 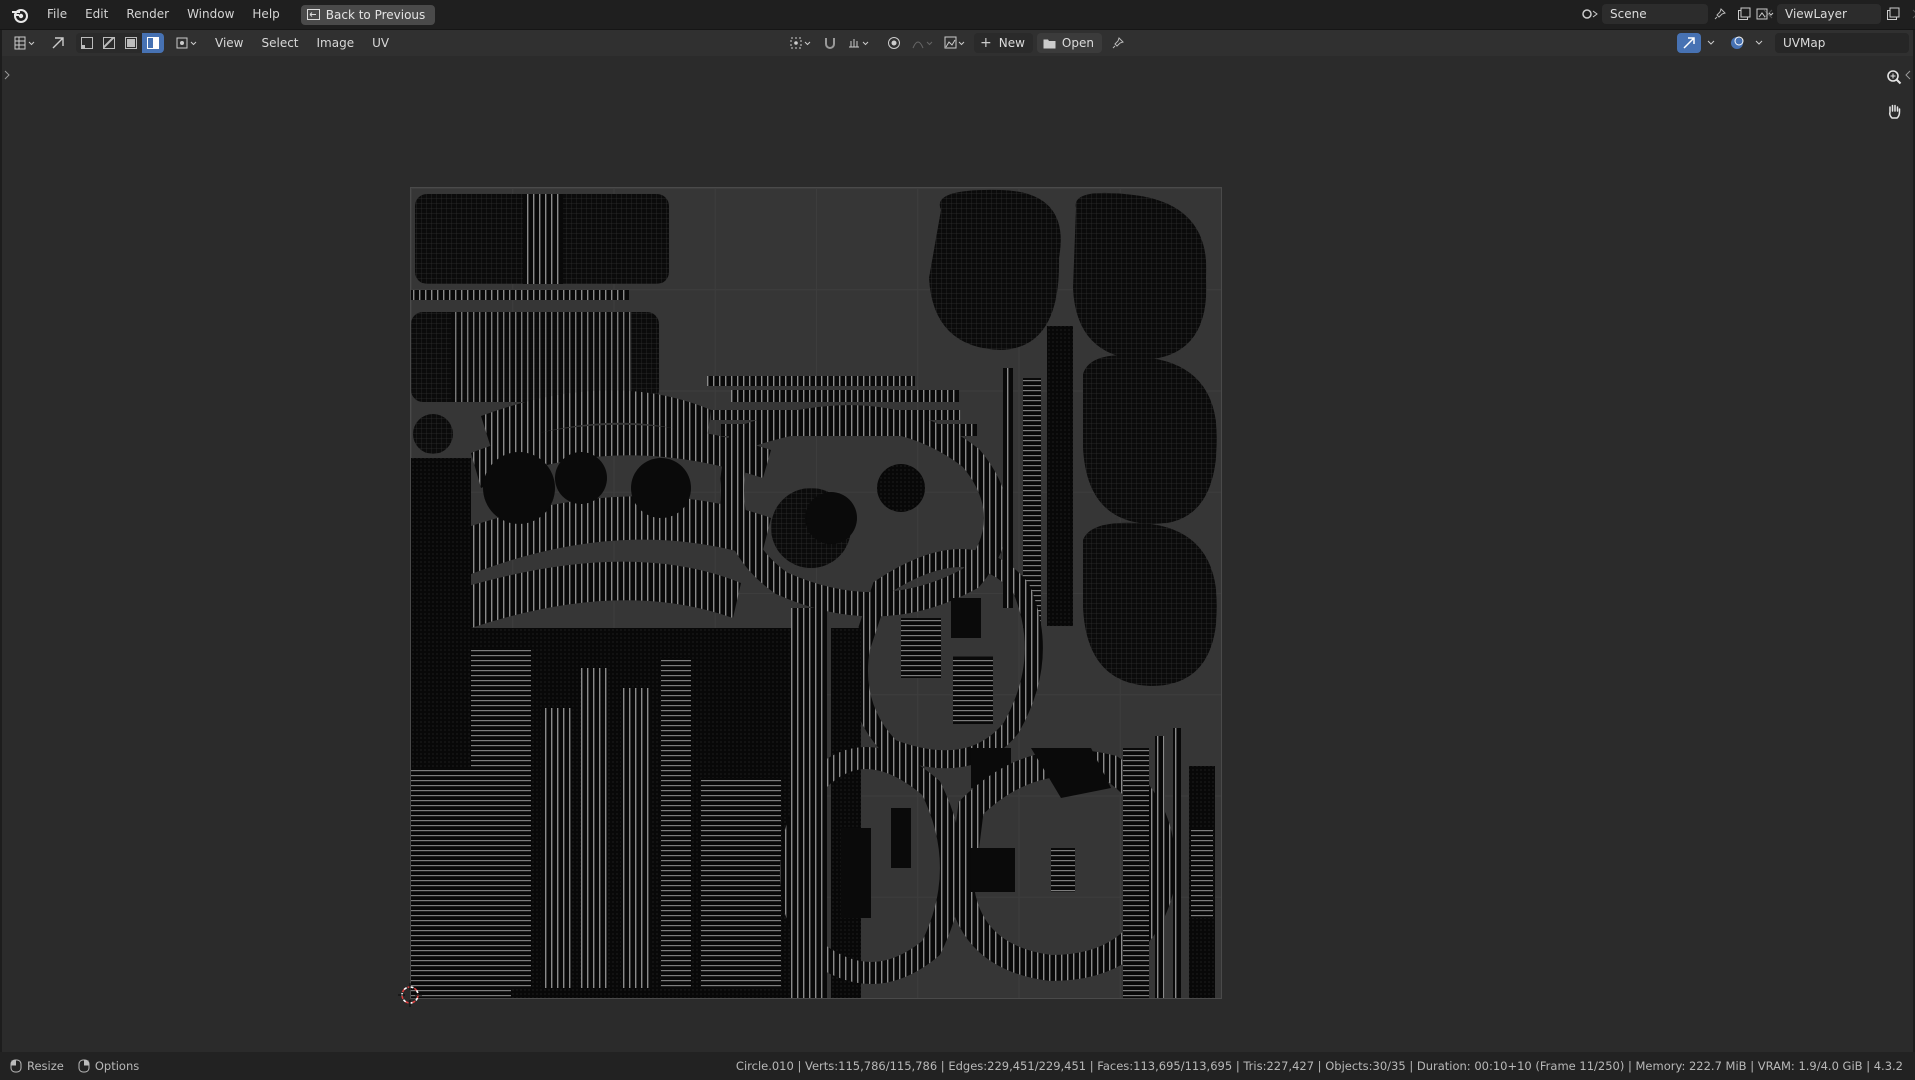 I want to click on menu-window: Window, so click(x=210, y=14).